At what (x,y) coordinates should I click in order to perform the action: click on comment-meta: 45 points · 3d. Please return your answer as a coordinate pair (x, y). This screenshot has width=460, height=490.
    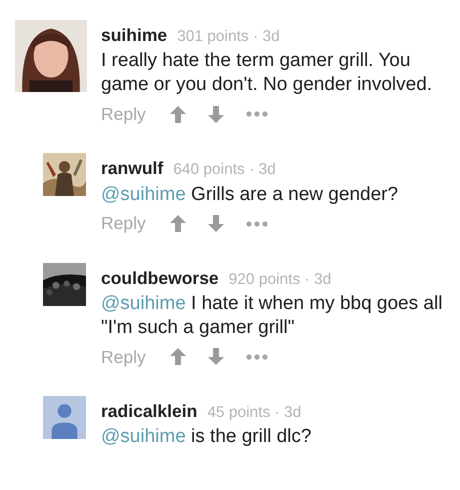
    Looking at the image, I should click on (254, 412).